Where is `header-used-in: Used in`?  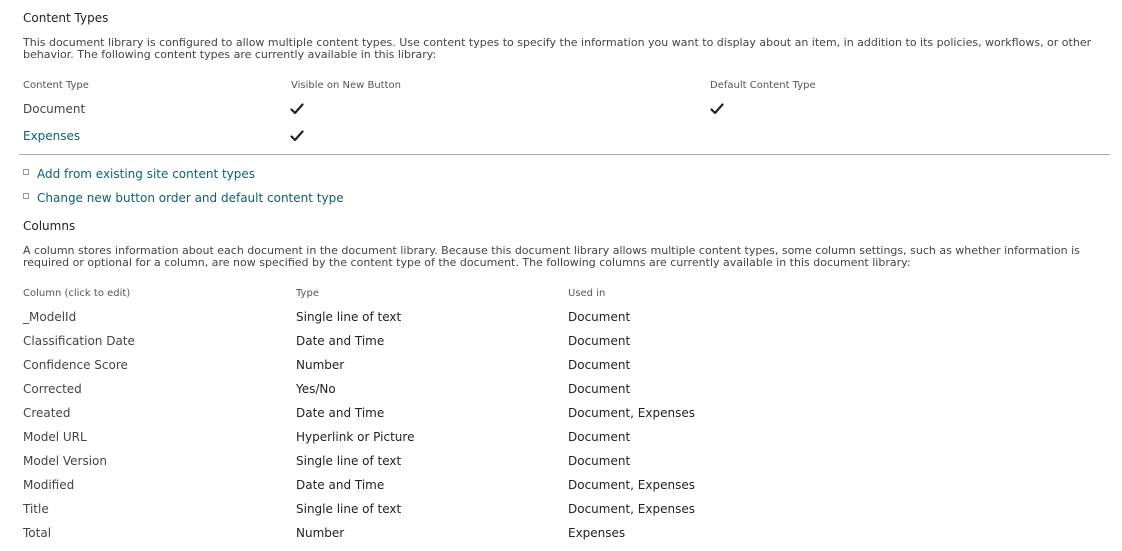
header-used-in: Used in is located at coordinates (587, 293).